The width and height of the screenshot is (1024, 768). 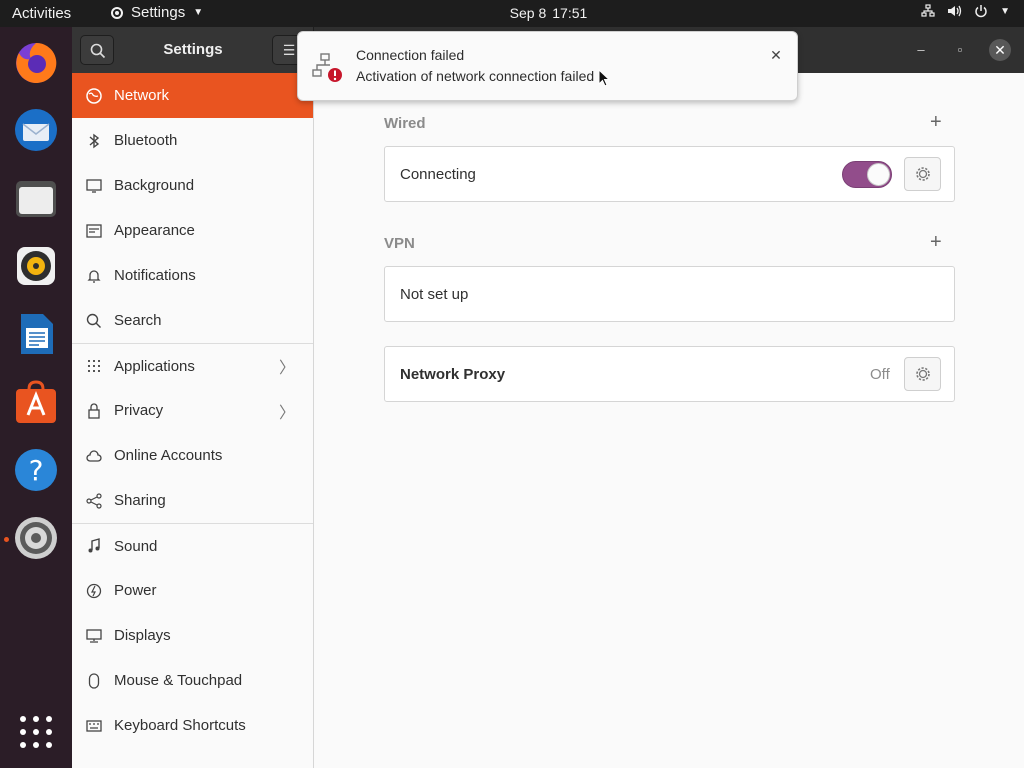 I want to click on top-bar: Activities Settings ▼ Sep 8 17:51 ▼, so click(x=512, y=13).